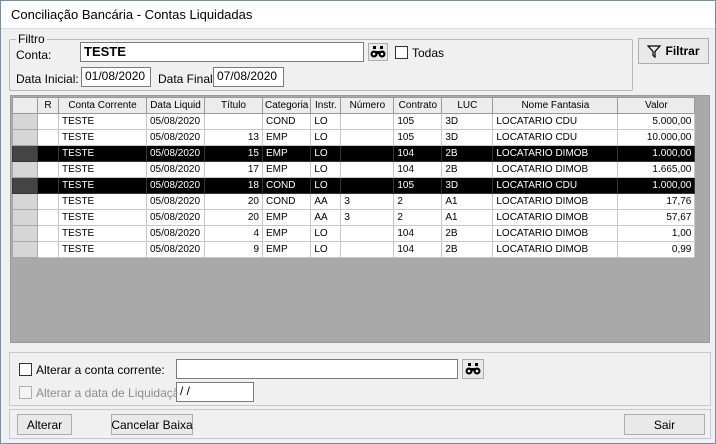 The image size is (716, 444). Describe the element at coordinates (467, 105) in the screenshot. I see `col-header-luc: LUC` at that location.